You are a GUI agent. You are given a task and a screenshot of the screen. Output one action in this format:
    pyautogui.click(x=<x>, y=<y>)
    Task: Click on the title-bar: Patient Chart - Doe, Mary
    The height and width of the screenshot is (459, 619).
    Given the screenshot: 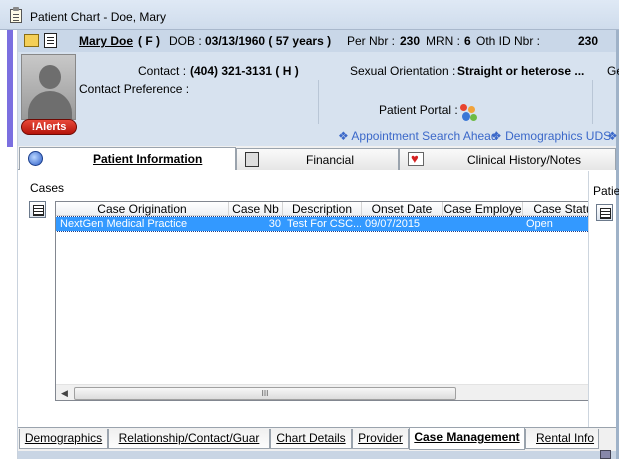 What is the action you would take?
    pyautogui.click(x=309, y=15)
    